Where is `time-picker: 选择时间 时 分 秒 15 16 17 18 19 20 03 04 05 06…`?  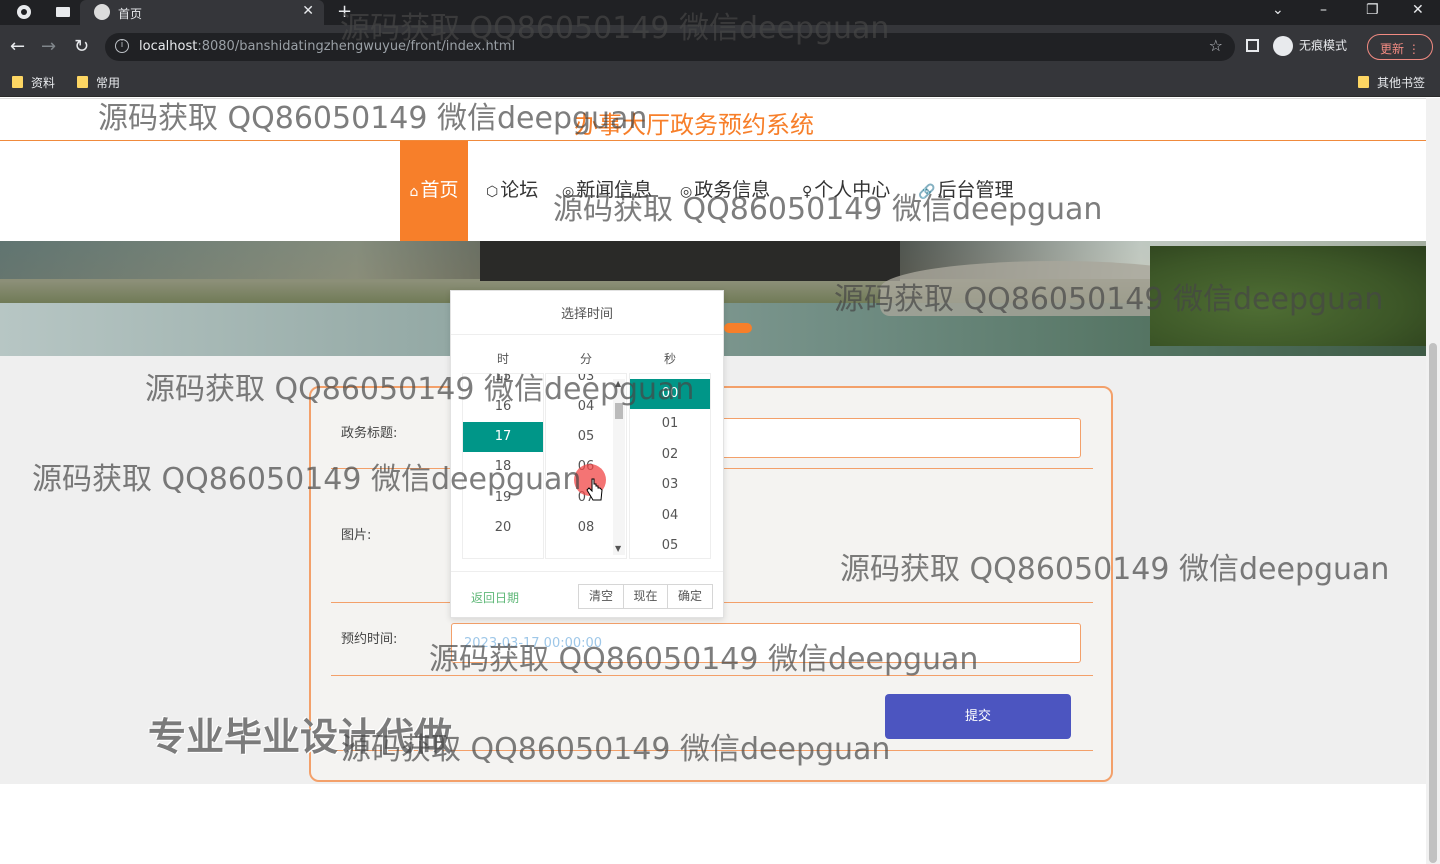
time-picker: 选择时间 时 分 秒 15 16 17 18 19 20 03 04 05 06… is located at coordinates (587, 454).